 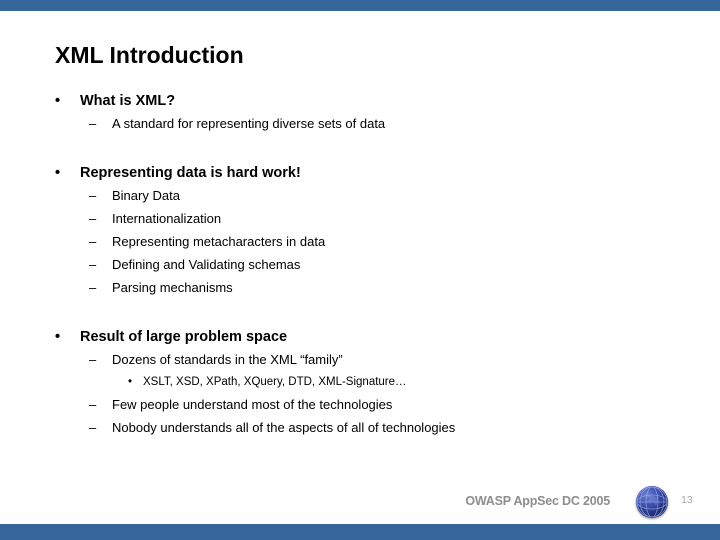 I want to click on bullet-level2: – Binary Data, so click(x=360, y=195).